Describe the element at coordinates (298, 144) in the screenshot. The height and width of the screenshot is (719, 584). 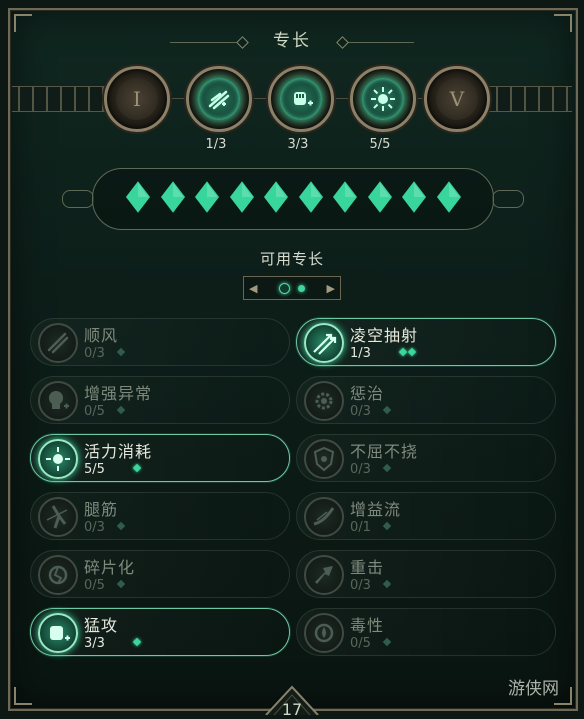
I see `tier-3-count: 3/3` at that location.